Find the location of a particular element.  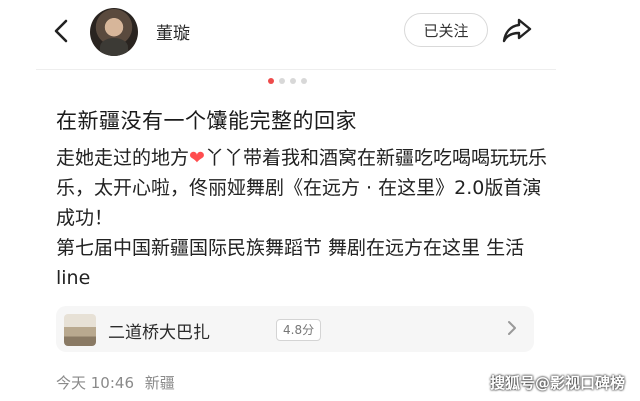

location-name: 二道桥大巴扎 is located at coordinates (159, 333).